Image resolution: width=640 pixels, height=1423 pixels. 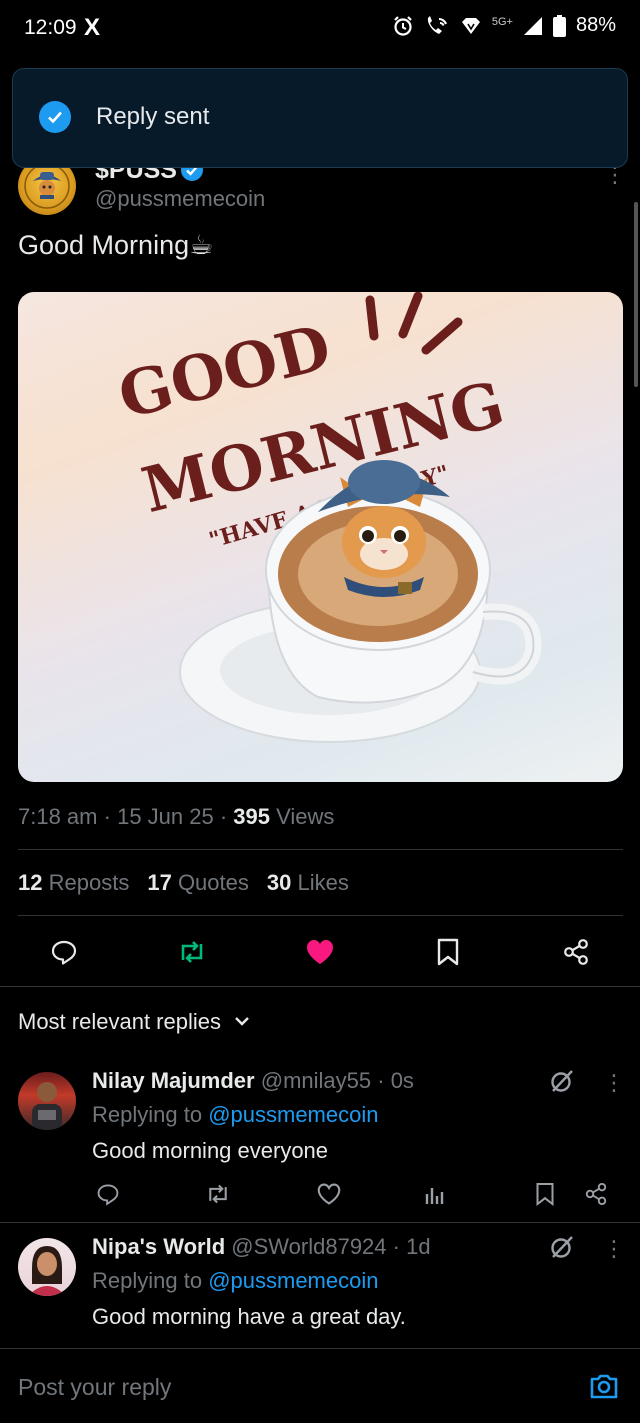 I want to click on scrollbar, so click(x=636, y=294).